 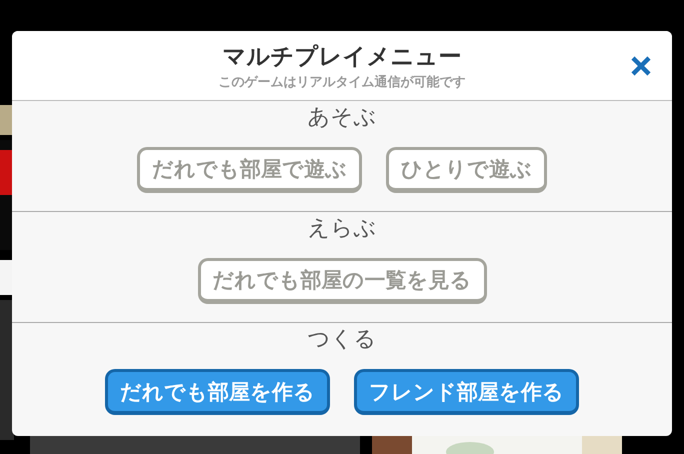 What do you see at coordinates (466, 170) in the screenshot?
I see `menu-button: ひとりで遊ぶ` at bounding box center [466, 170].